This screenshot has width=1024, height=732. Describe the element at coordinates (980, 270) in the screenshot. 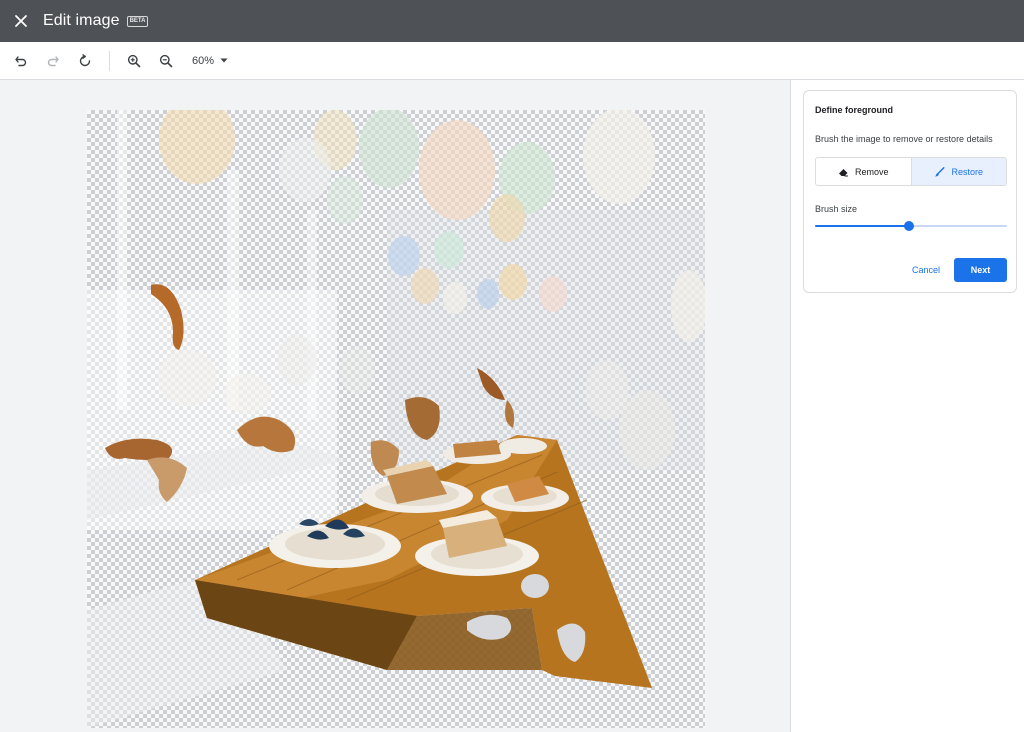

I see `next-button: Next` at that location.